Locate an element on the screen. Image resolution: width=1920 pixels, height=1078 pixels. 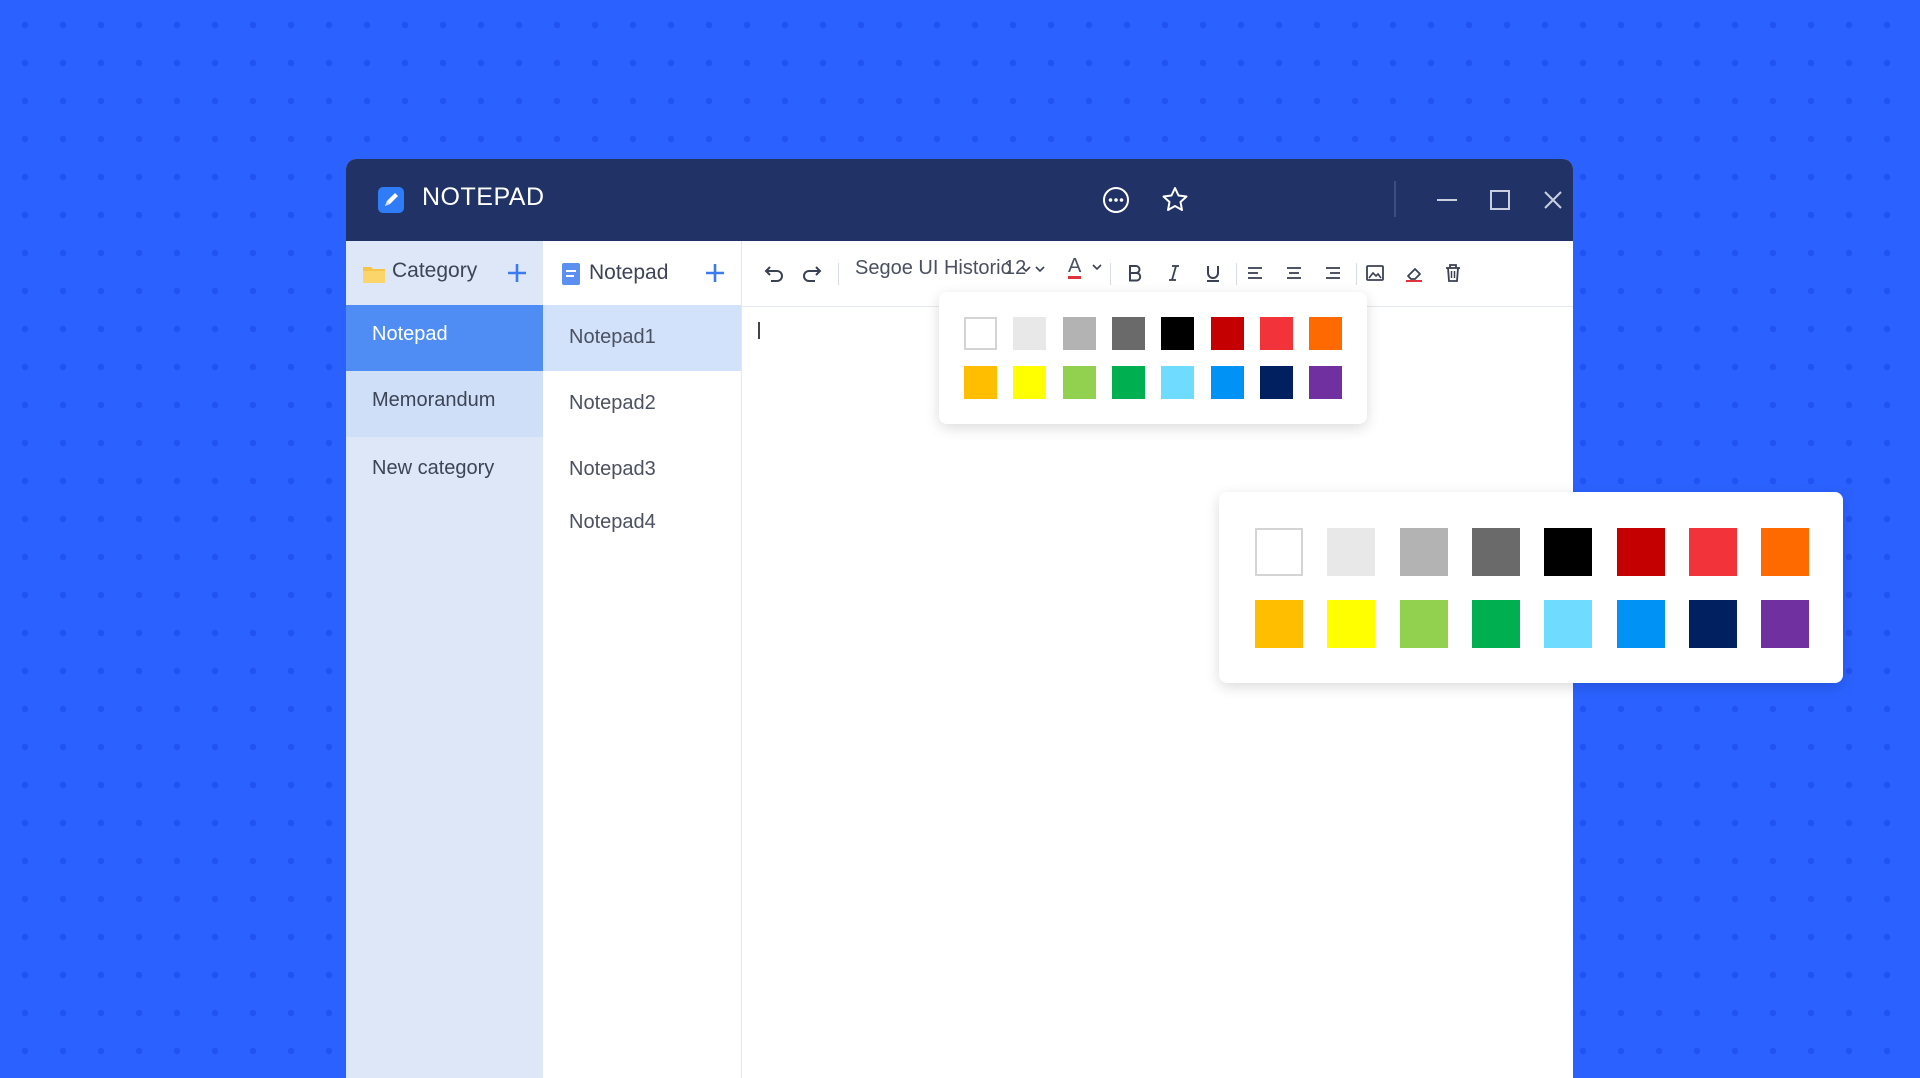
note-item-notepad4: Notepad4 is located at coordinates (642, 523).